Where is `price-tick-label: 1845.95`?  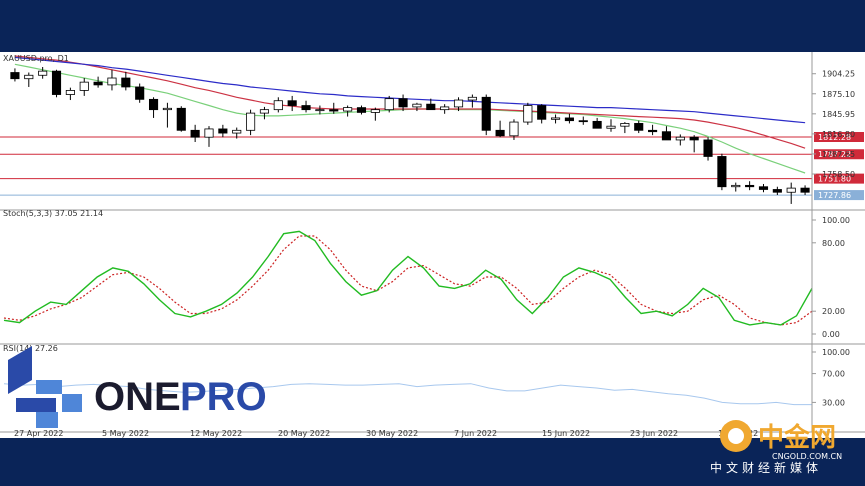 price-tick-label: 1845.95 is located at coordinates (838, 114).